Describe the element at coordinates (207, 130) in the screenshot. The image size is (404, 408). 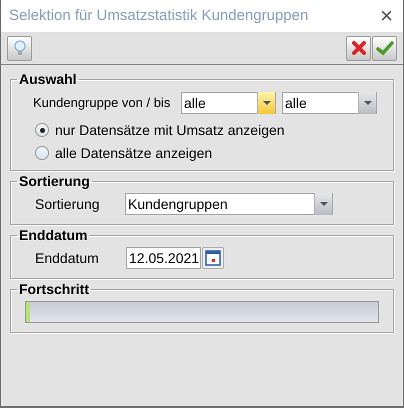
I see `radio-option: nur Datensätze mit Umsatz anzeigen` at that location.